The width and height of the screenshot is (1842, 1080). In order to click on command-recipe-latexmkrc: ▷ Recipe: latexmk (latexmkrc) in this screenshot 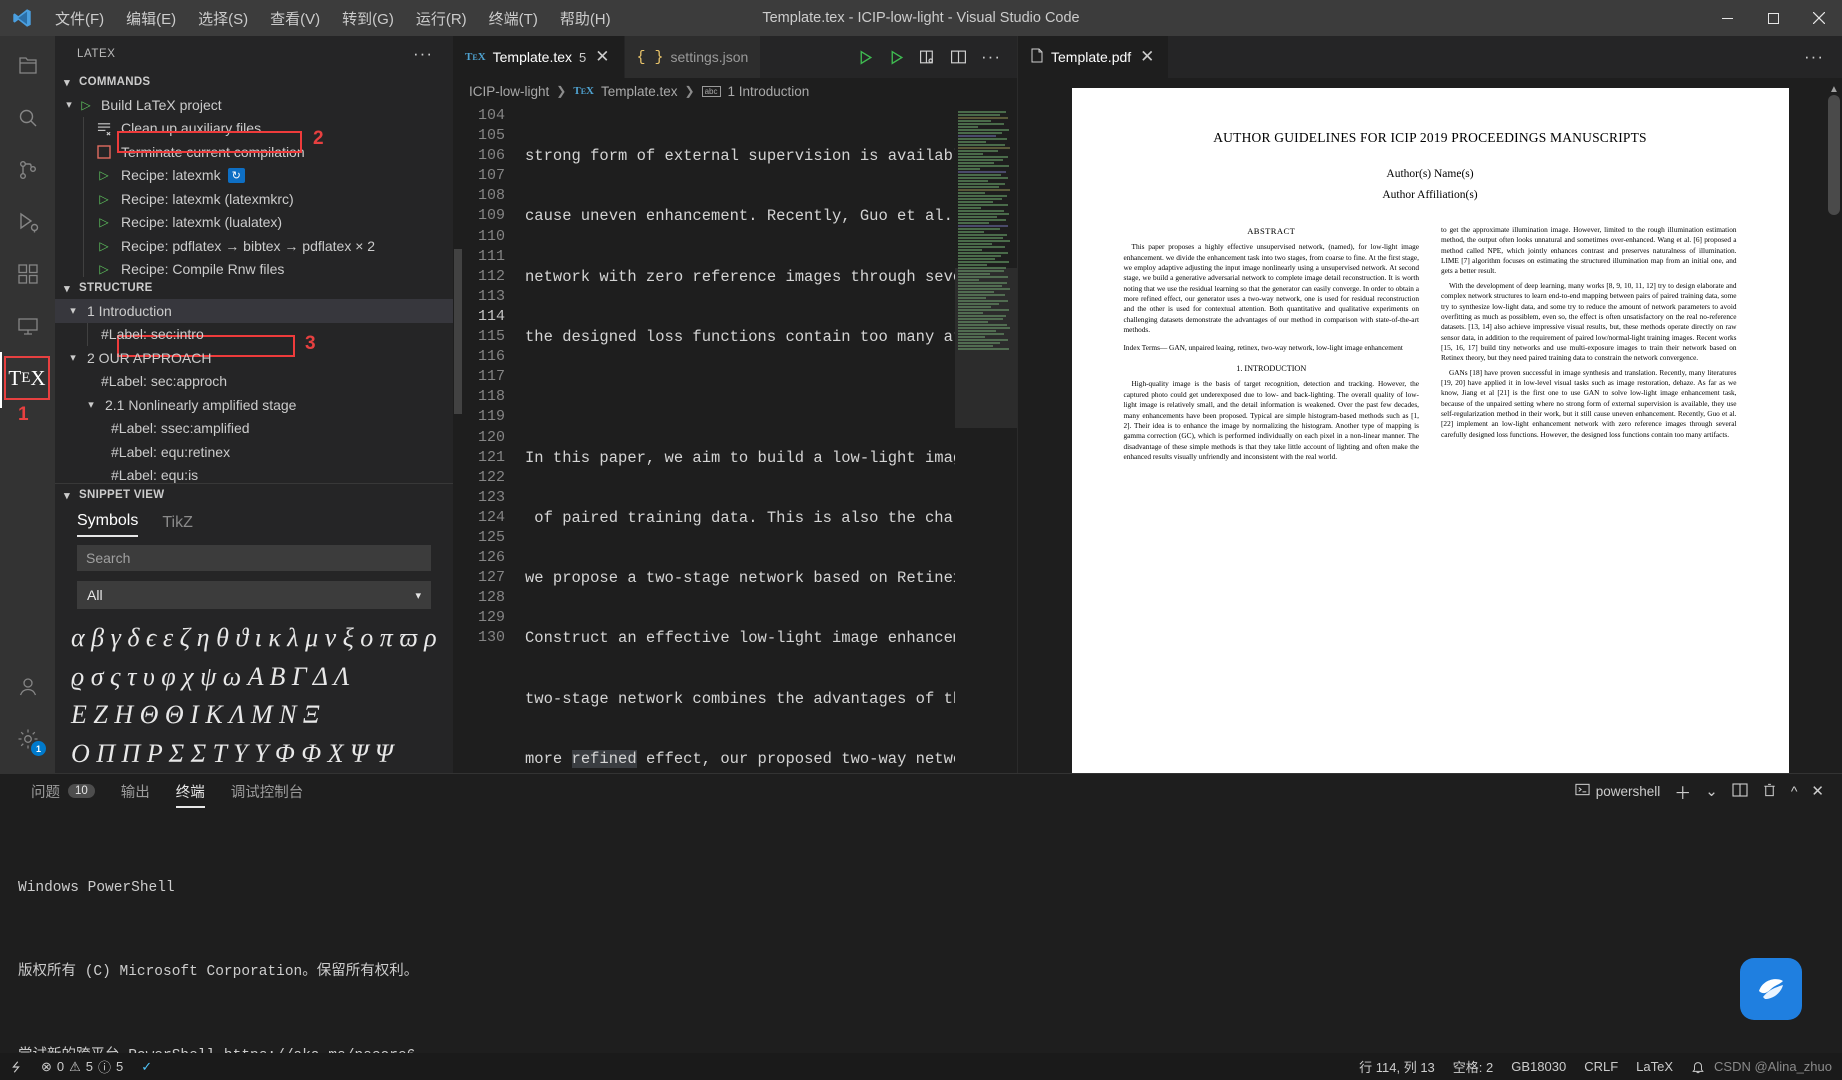, I will do `click(254, 199)`.